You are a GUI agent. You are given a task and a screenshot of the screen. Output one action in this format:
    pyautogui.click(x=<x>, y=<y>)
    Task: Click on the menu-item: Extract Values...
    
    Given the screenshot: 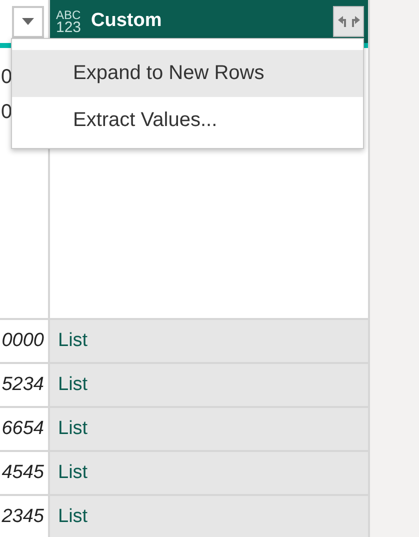 What is the action you would take?
    pyautogui.click(x=187, y=120)
    